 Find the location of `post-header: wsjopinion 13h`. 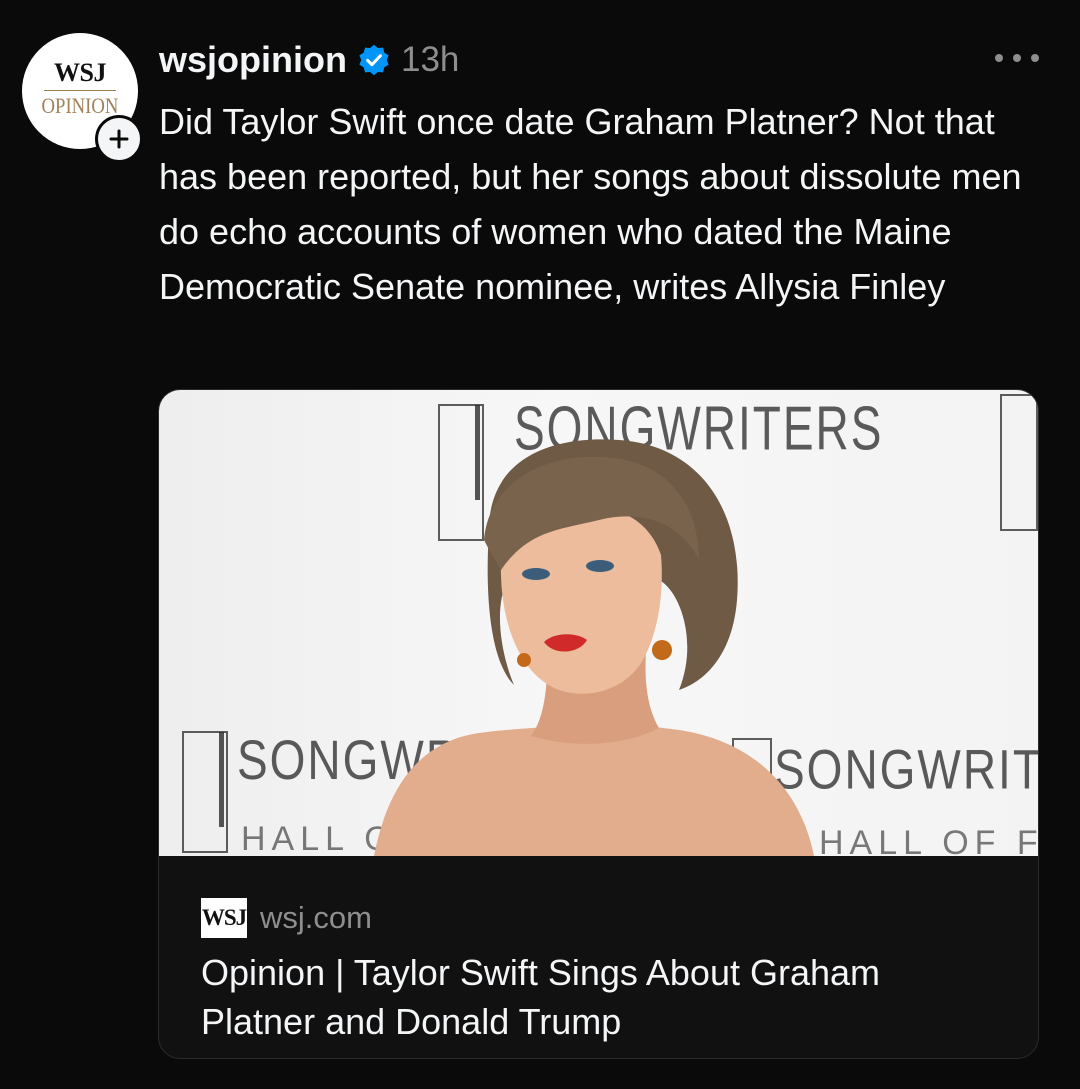

post-header: wsjopinion 13h is located at coordinates (309, 60).